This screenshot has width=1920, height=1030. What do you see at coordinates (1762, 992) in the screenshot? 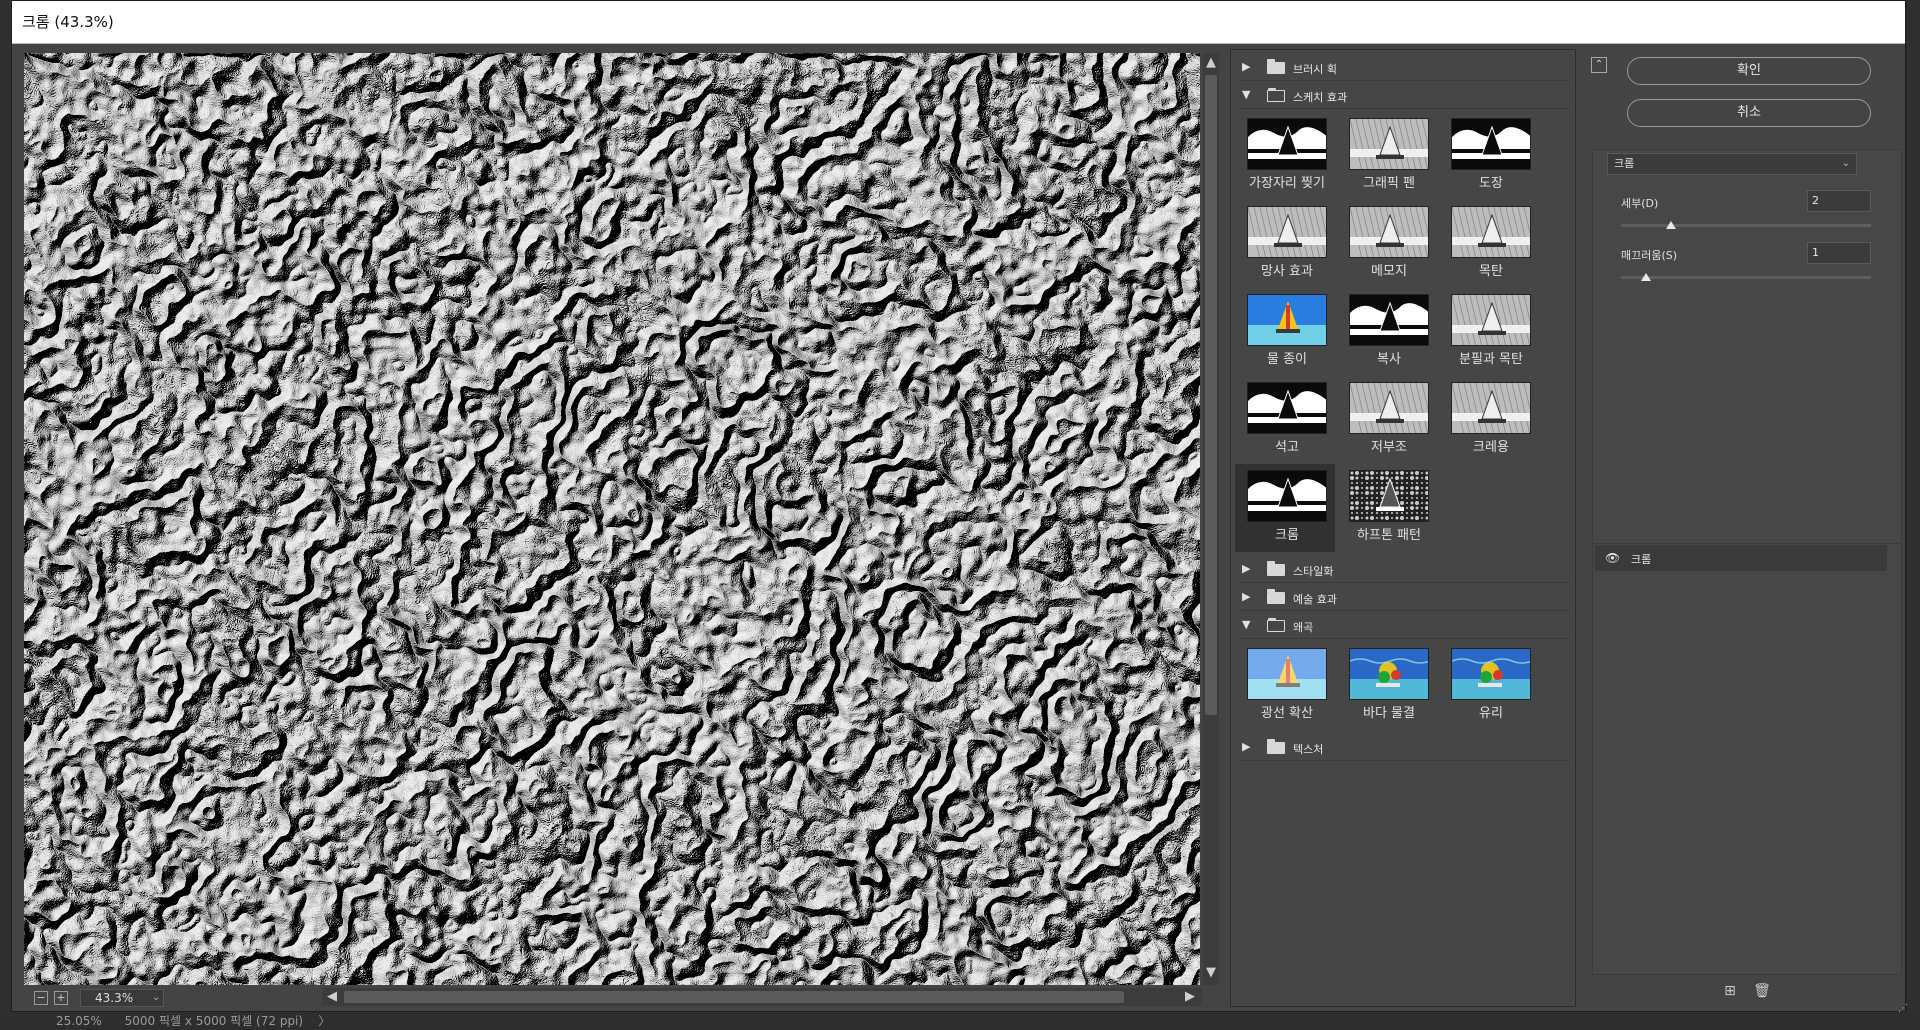
I see `trash-icon: 🗑` at bounding box center [1762, 992].